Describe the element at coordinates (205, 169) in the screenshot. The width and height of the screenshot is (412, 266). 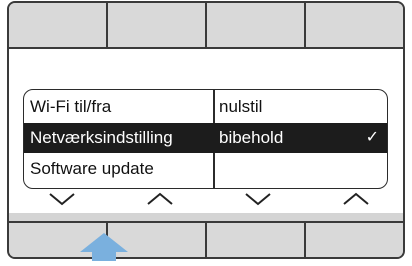
I see `list-row: Software update` at that location.